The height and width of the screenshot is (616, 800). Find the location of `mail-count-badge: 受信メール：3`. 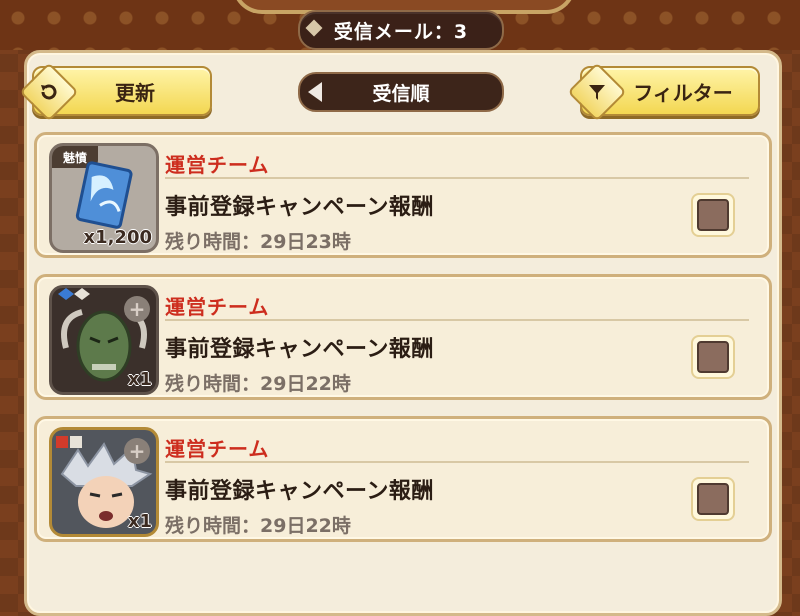

mail-count-badge: 受信メール：3 is located at coordinates (401, 30).